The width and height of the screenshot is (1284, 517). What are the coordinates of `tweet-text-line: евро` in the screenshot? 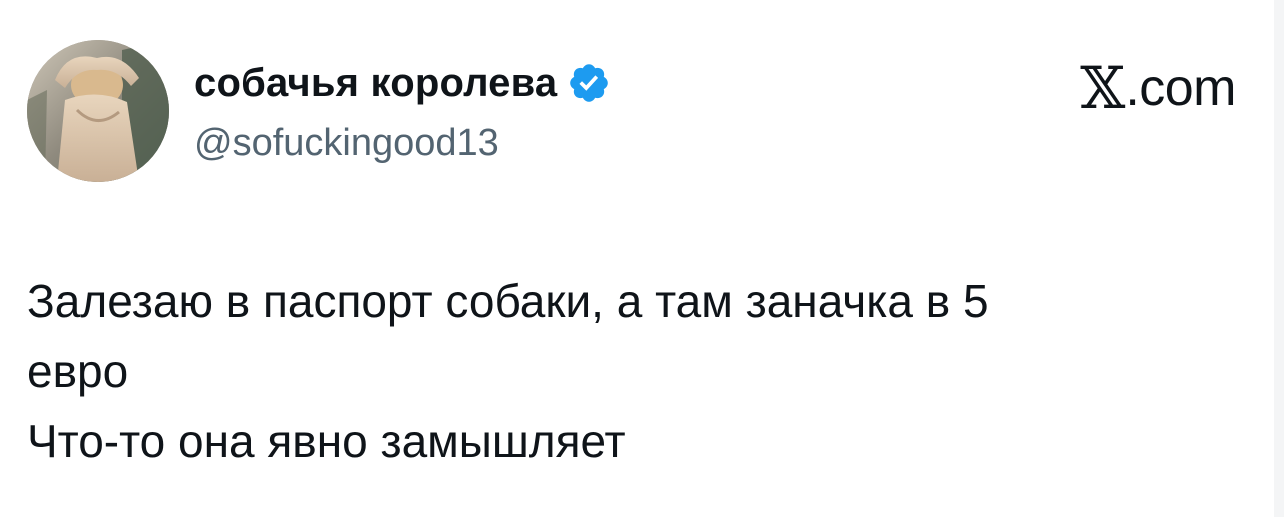 It's located at (78, 371).